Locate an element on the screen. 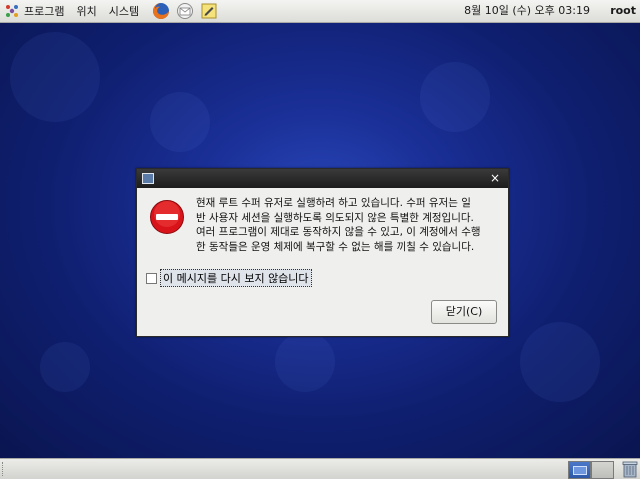  notes-launcher is located at coordinates (209, 11).